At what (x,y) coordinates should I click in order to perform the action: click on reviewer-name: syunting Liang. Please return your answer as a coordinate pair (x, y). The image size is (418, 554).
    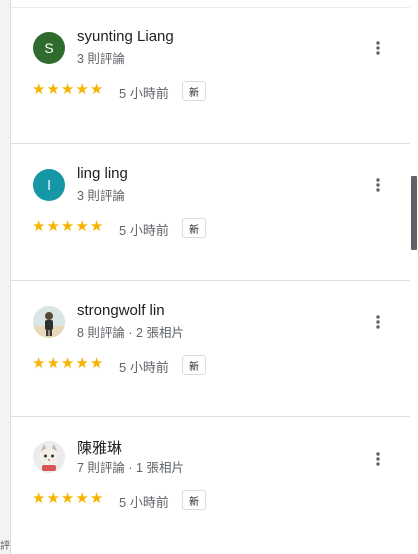
    Looking at the image, I should click on (125, 36).